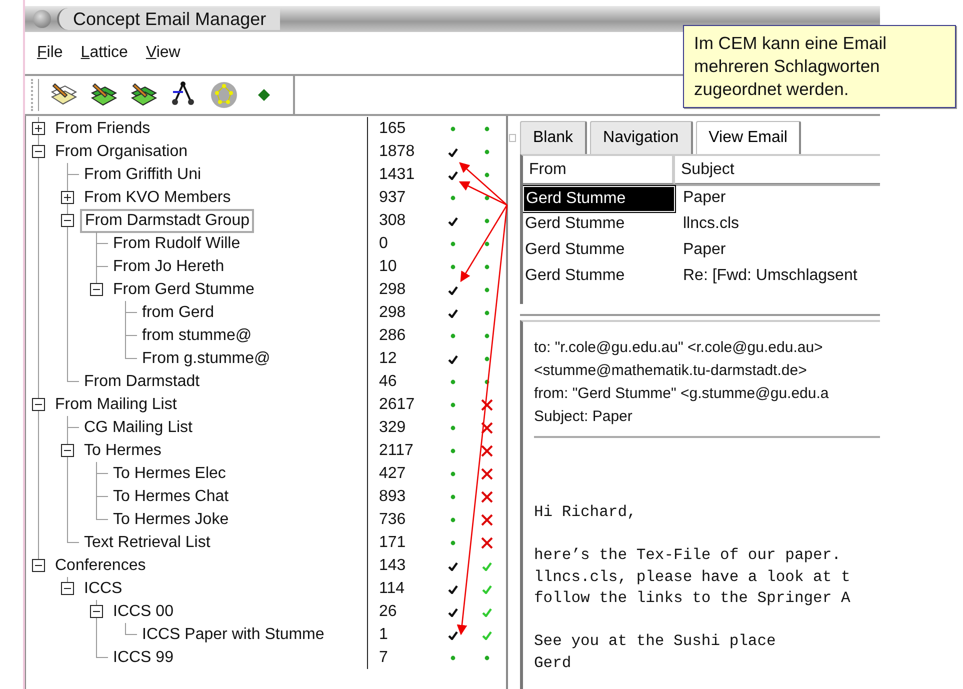  I want to click on tab: Blank, so click(554, 137).